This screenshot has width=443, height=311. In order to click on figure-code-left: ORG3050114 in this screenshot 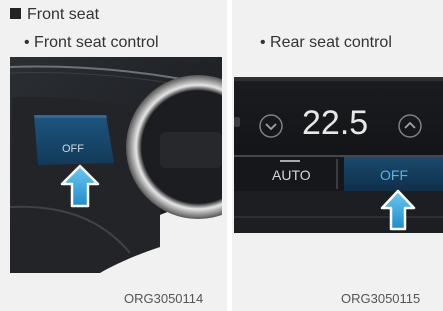, I will do `click(164, 298)`.